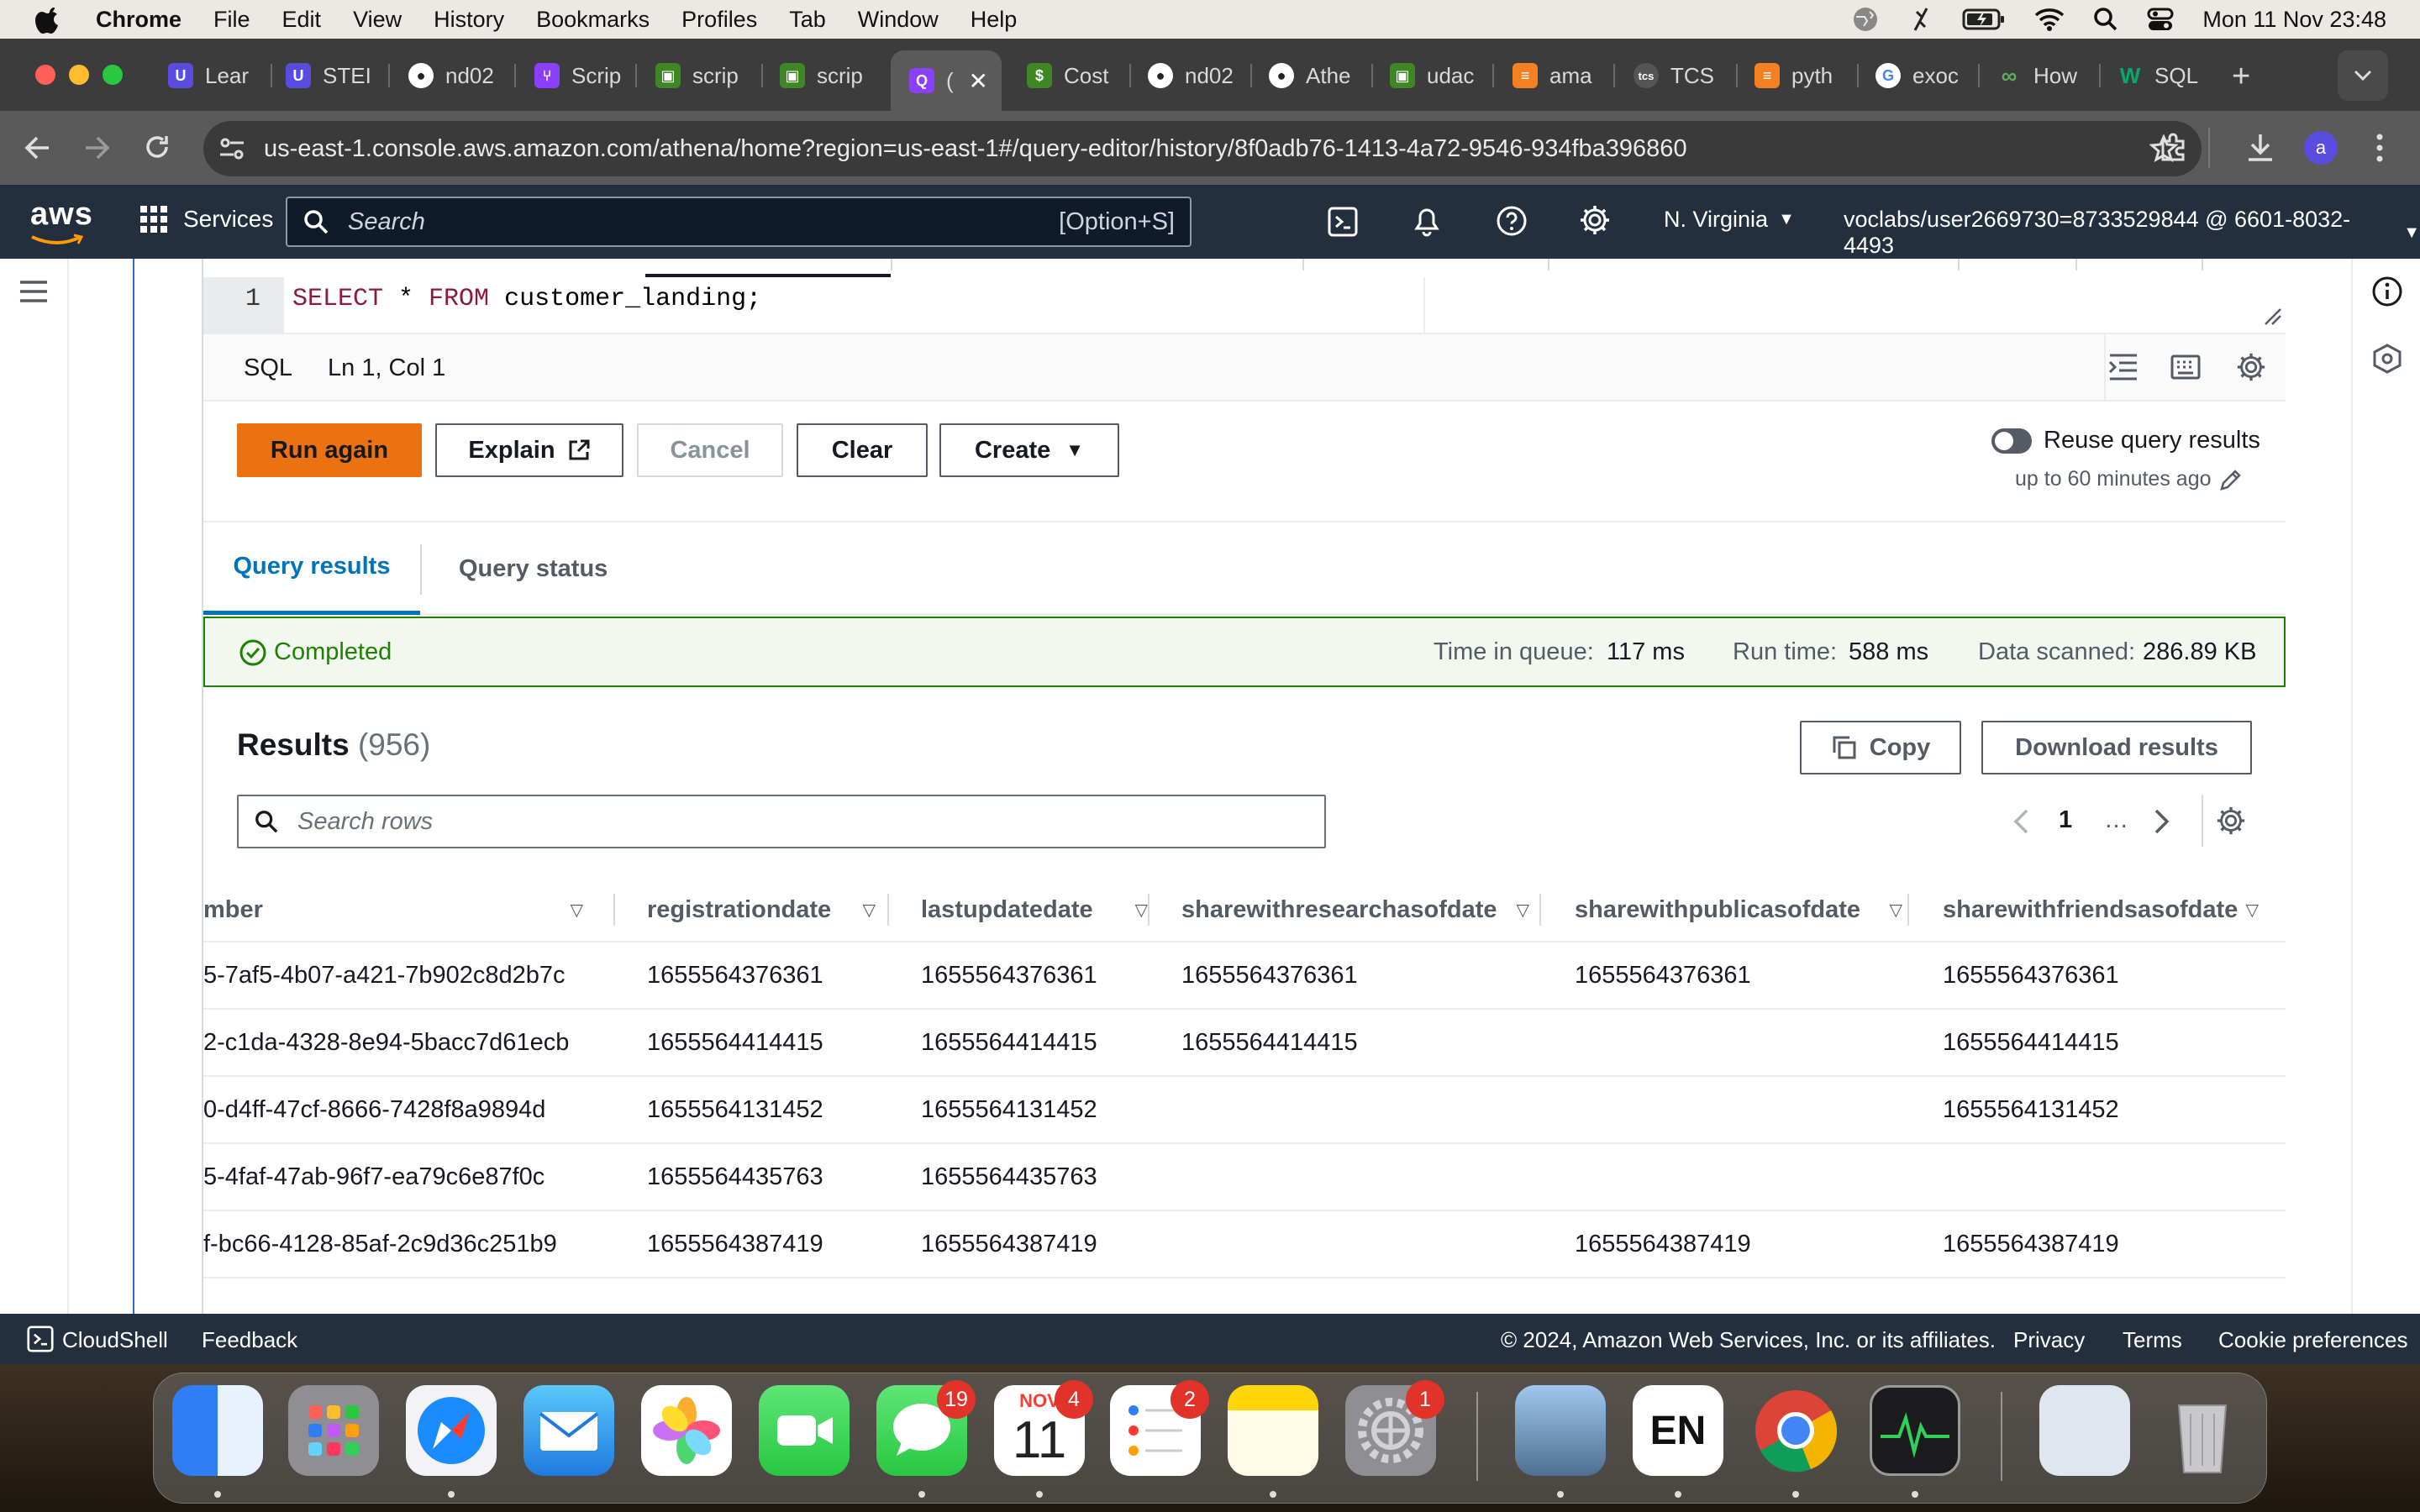  Describe the element at coordinates (1796, 1430) in the screenshot. I see `chrome-icon` at that location.